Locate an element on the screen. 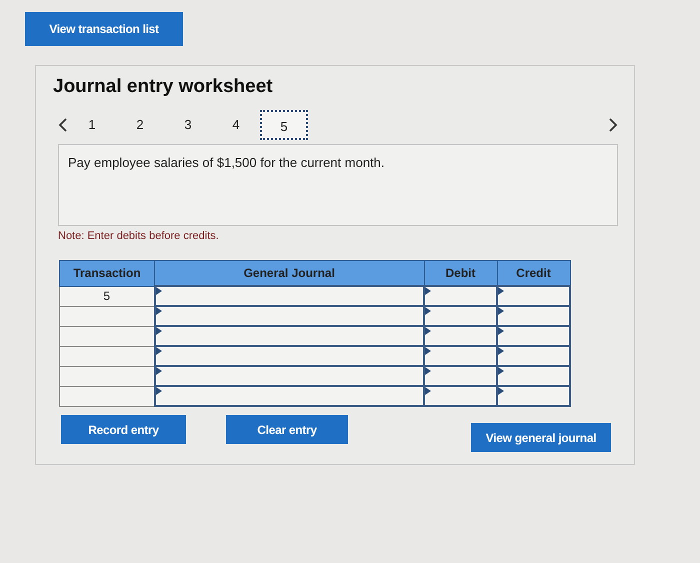  step-tab: 5 is located at coordinates (284, 125).